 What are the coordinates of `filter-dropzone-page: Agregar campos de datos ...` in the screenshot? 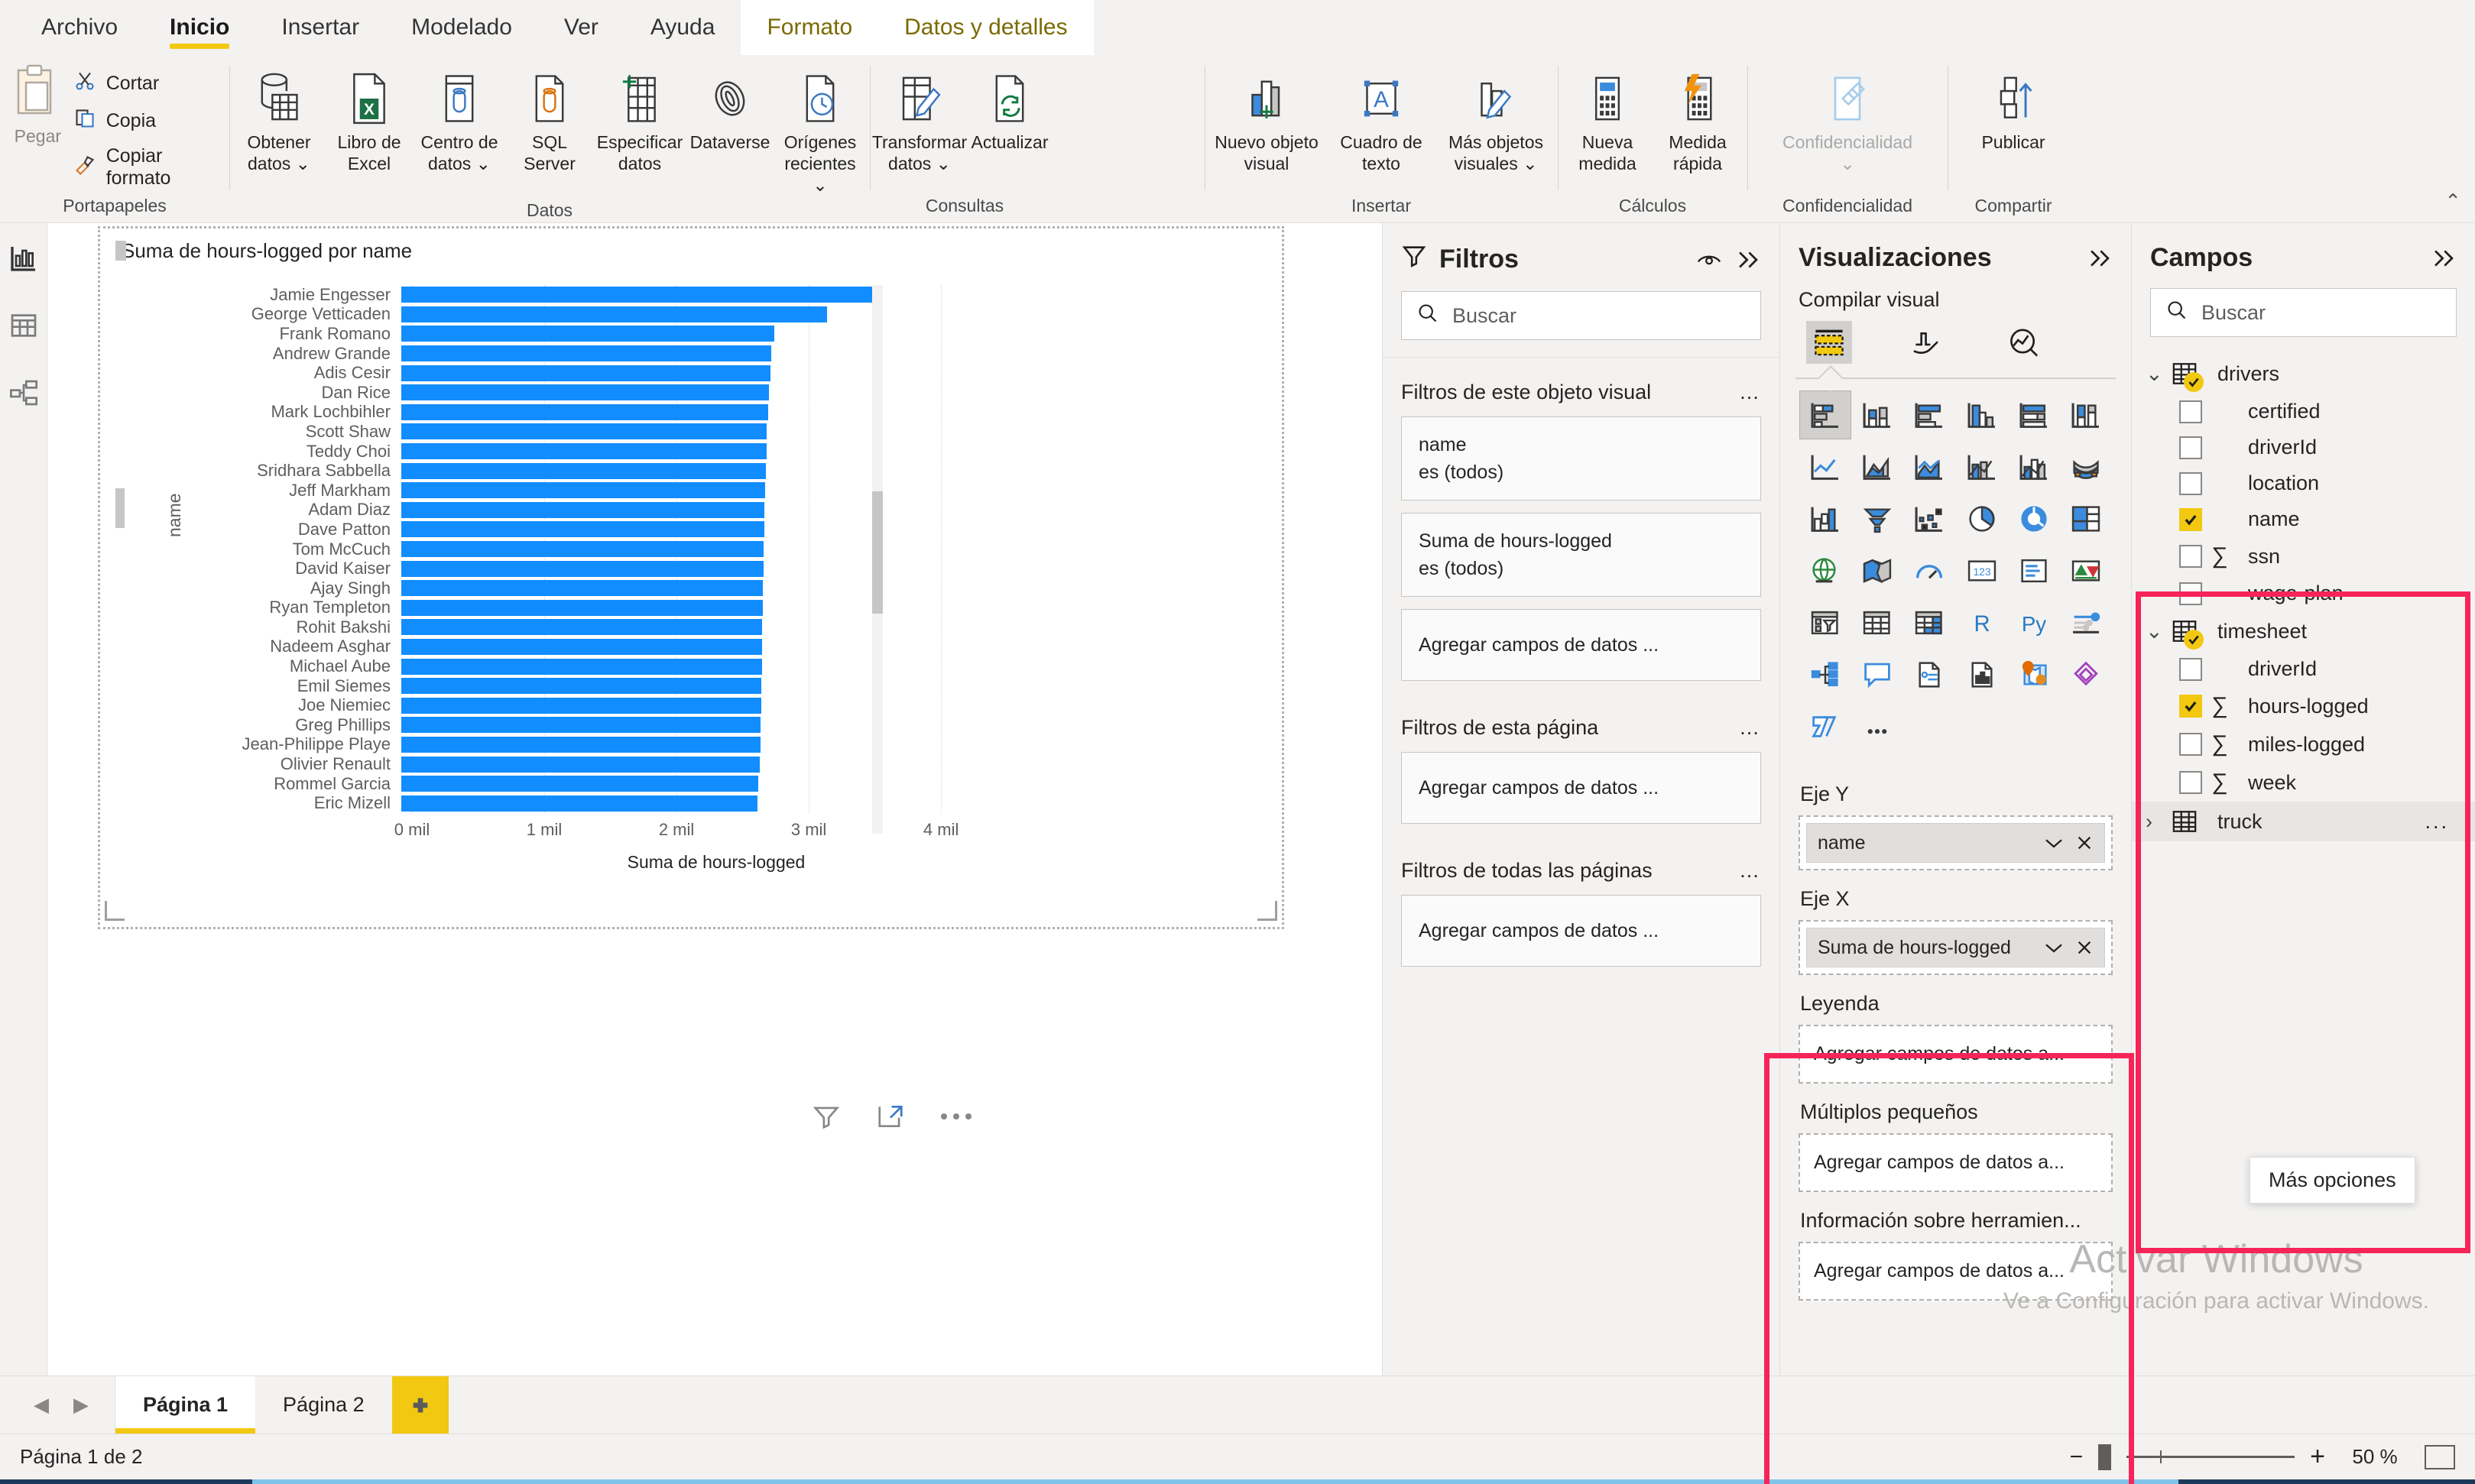 It's located at (1581, 788).